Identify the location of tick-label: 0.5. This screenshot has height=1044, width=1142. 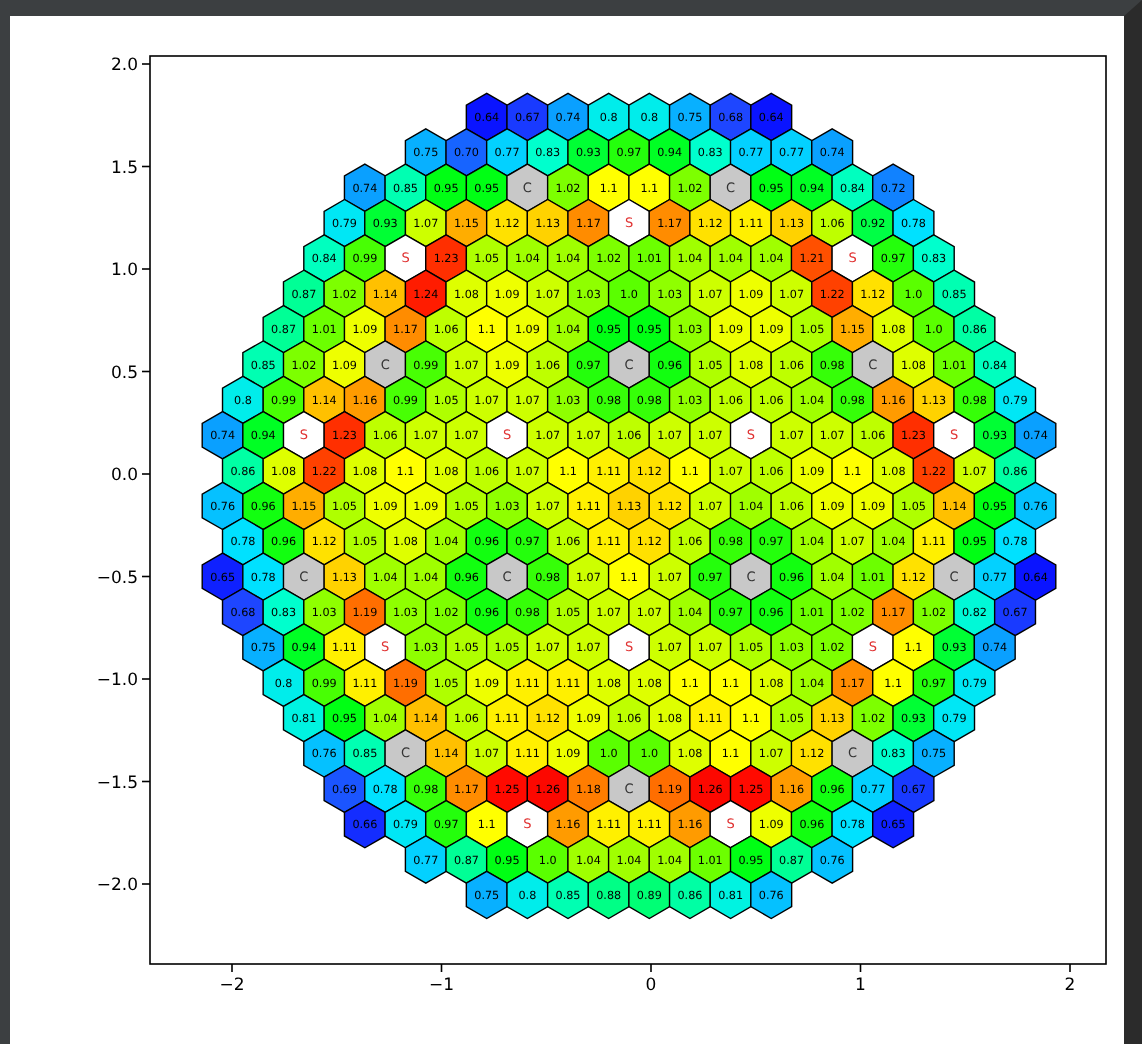
(124, 373).